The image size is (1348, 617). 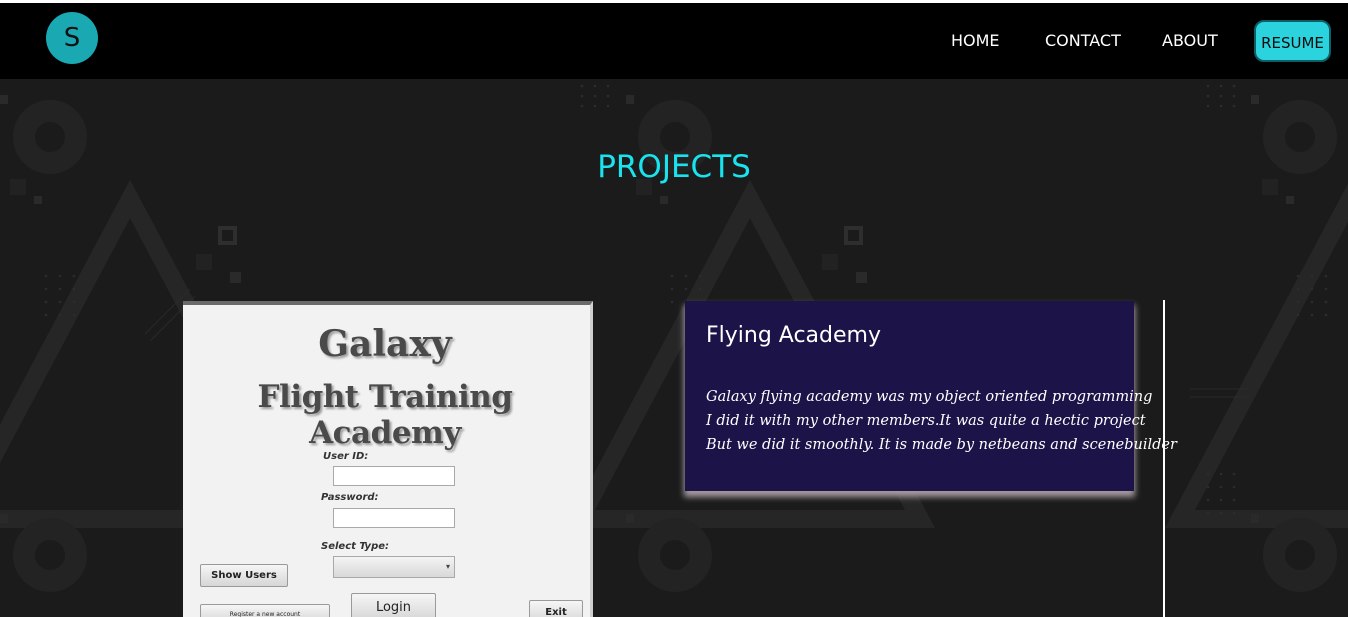 What do you see at coordinates (674, 167) in the screenshot?
I see `section-title: PROJECTS` at bounding box center [674, 167].